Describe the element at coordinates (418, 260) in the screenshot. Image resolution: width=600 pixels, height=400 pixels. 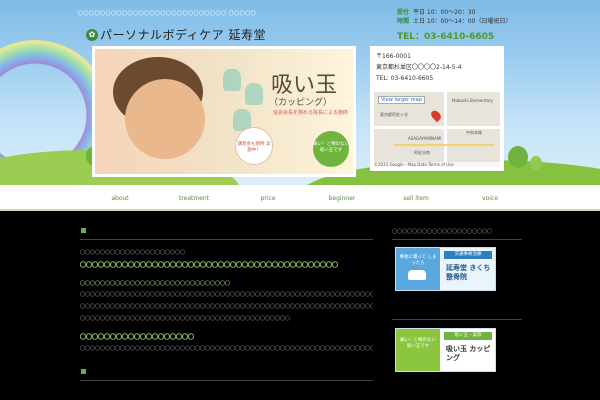
I see `banner-left-text: 事故に遭って しまったら` at that location.